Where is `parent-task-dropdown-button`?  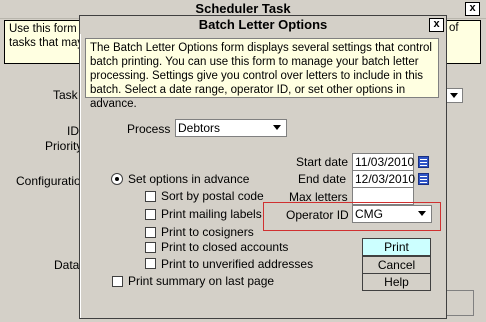 parent-task-dropdown-button is located at coordinates (454, 95).